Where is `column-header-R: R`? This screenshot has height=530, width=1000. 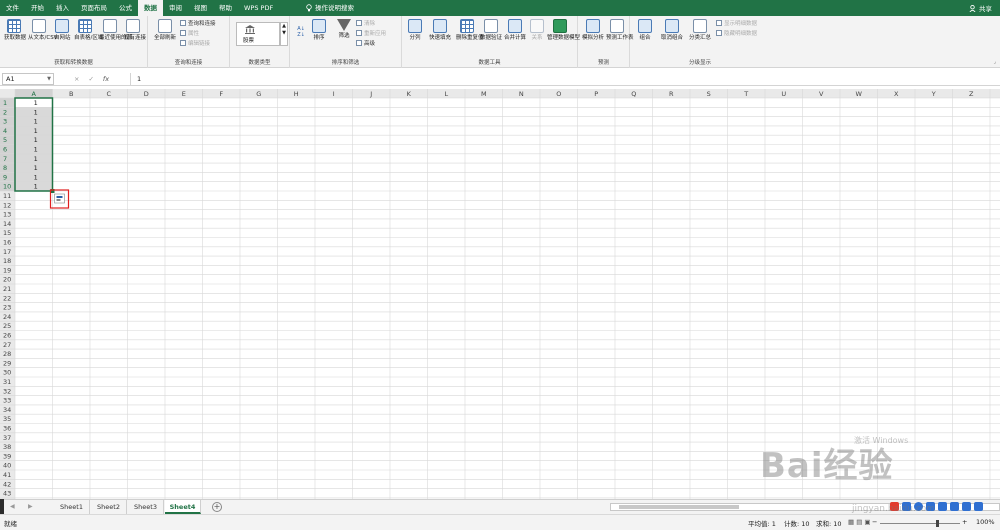
column-header-R: R is located at coordinates (671, 94).